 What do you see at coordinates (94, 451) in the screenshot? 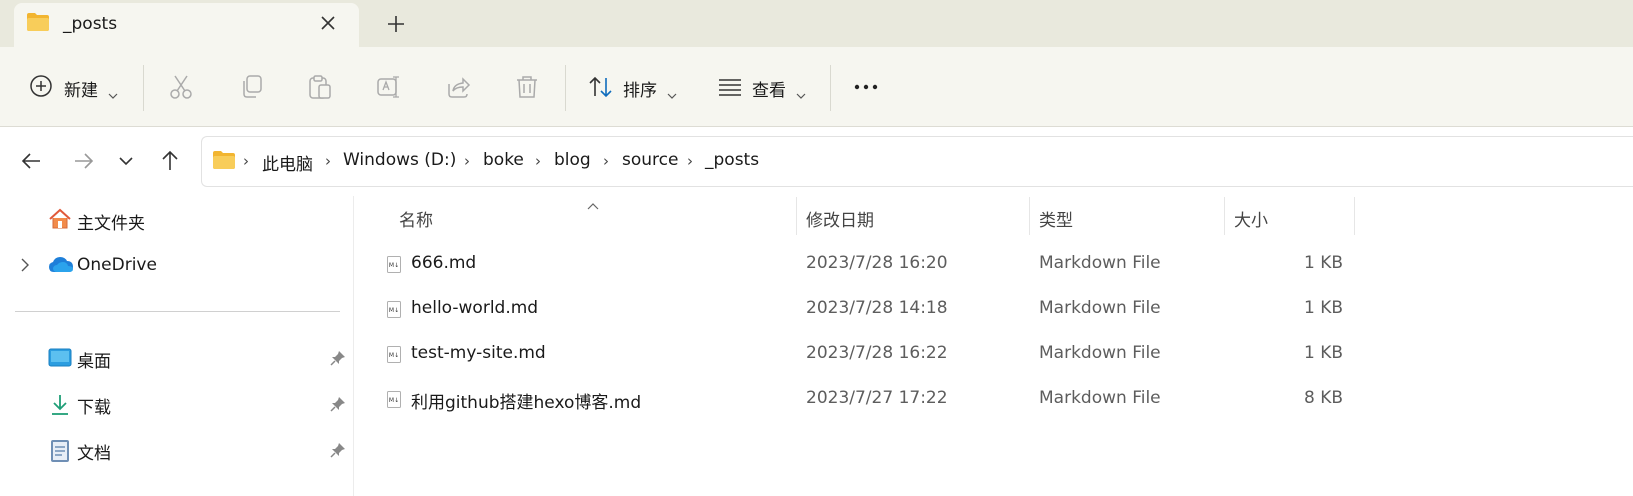
I see `sidebar-item-documents: 文档` at bounding box center [94, 451].